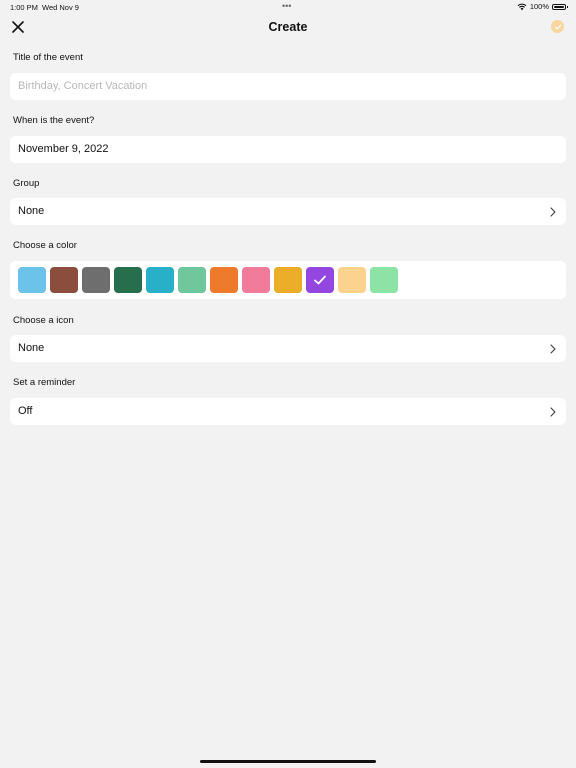 This screenshot has width=576, height=768. What do you see at coordinates (83, 86) in the screenshot?
I see `event-title-placeholder: Birthday, Concert Vacation` at bounding box center [83, 86].